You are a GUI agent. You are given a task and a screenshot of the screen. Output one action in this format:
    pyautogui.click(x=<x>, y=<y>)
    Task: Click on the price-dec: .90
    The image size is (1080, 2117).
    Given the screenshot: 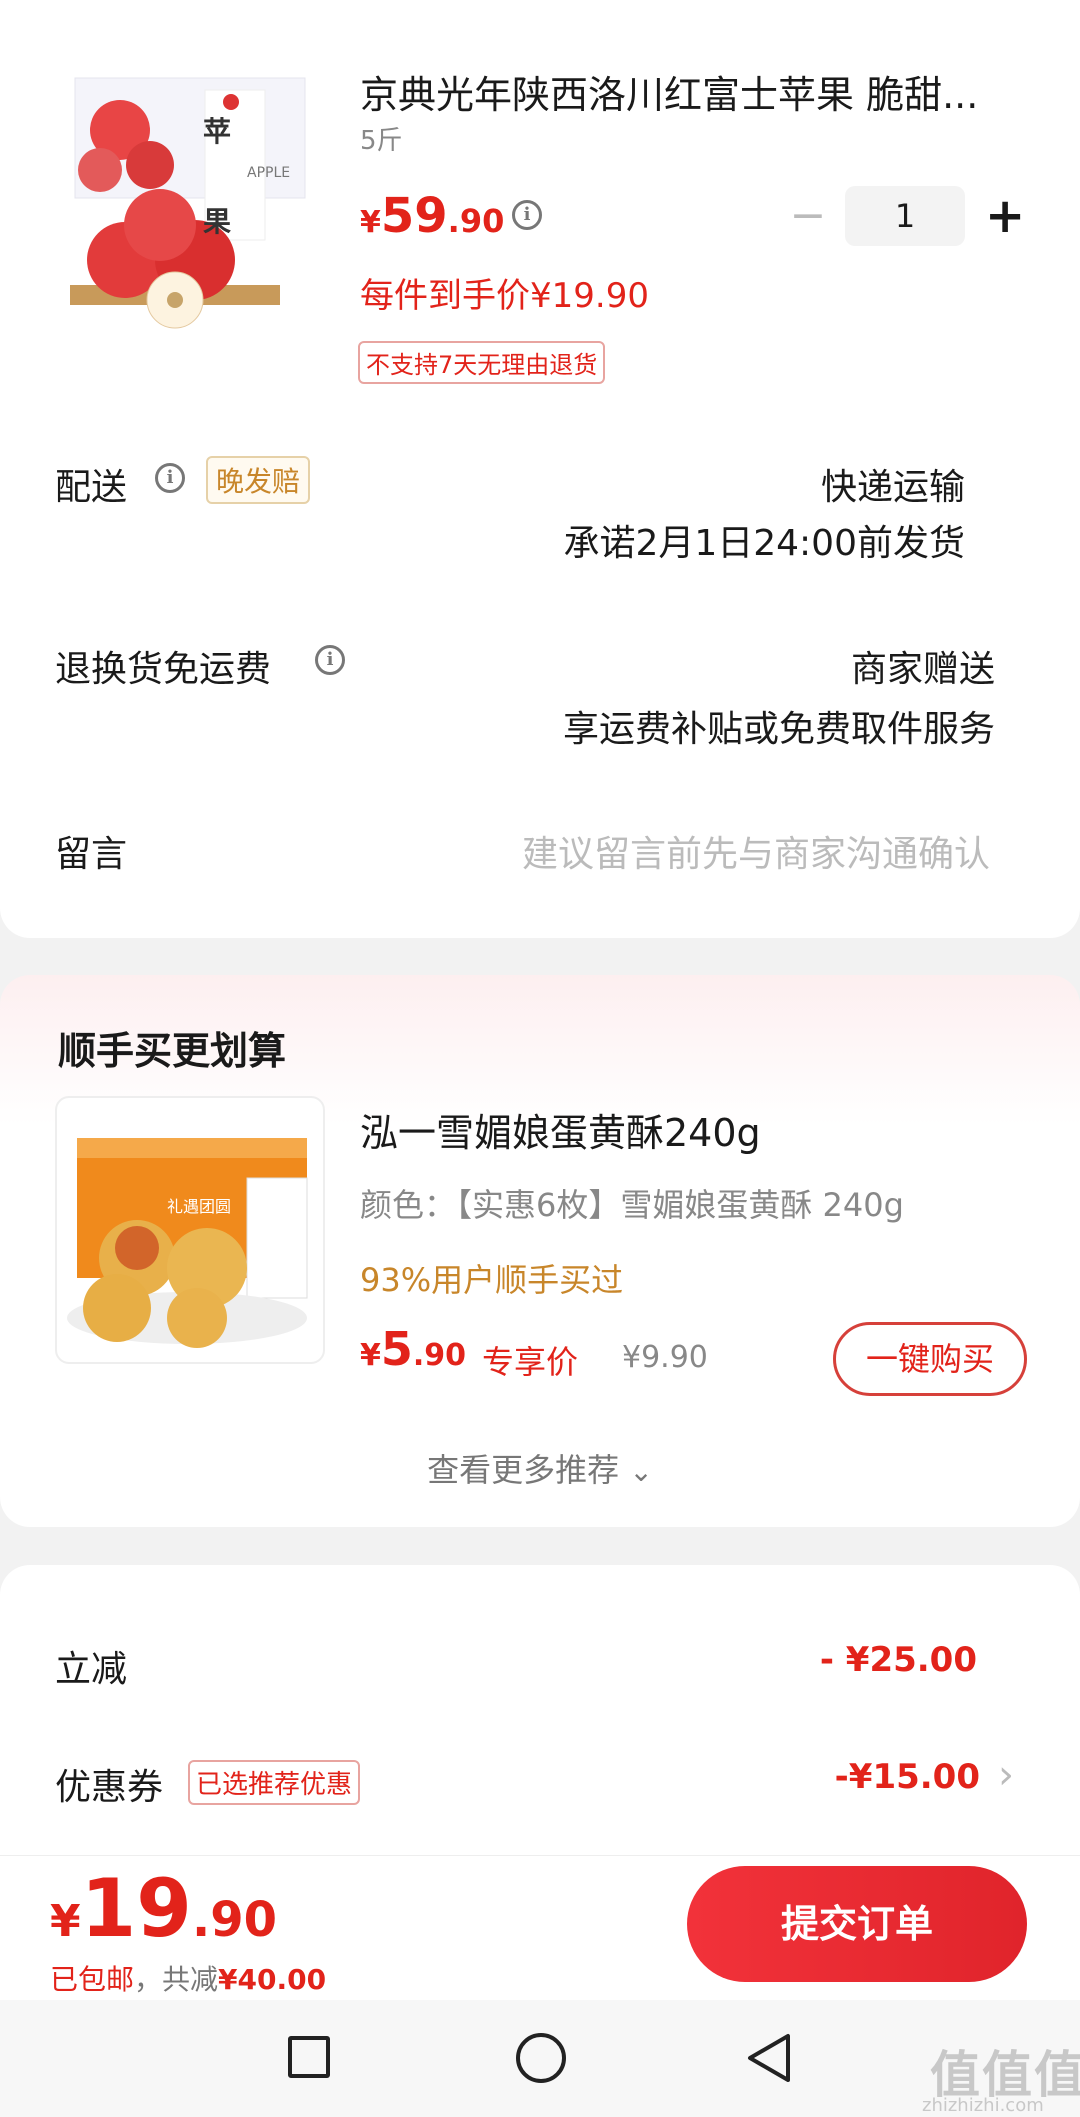 What is the action you would take?
    pyautogui.click(x=476, y=221)
    